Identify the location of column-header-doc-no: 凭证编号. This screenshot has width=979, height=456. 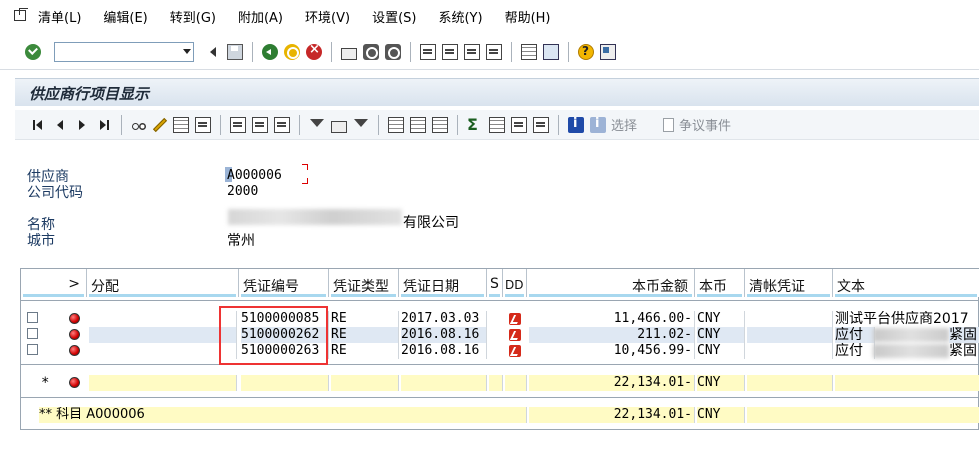
(284, 283).